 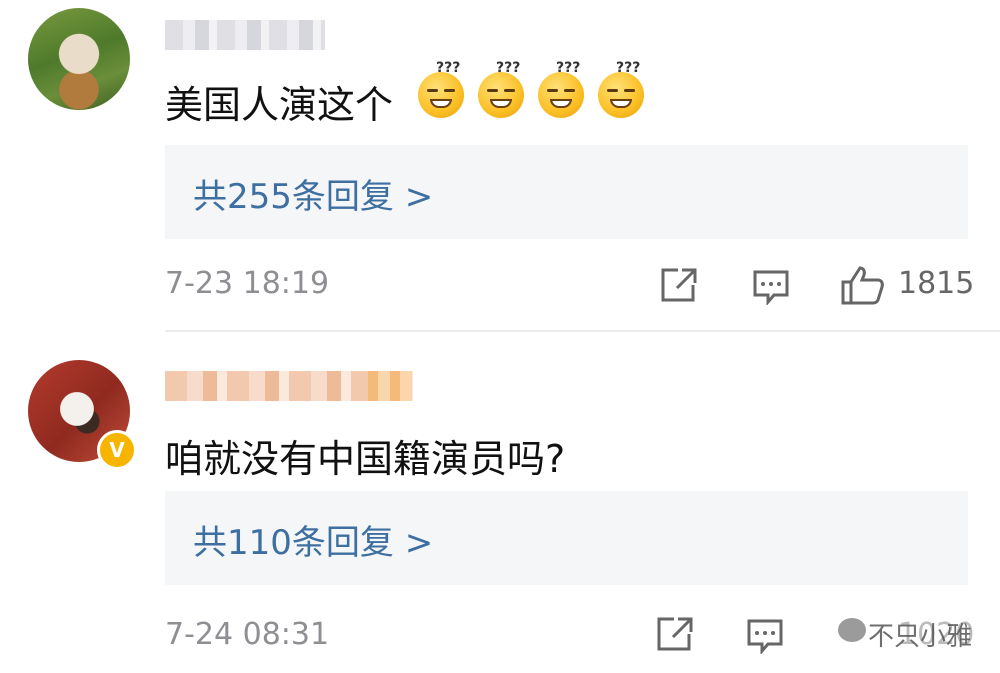 What do you see at coordinates (79, 59) in the screenshot?
I see `avatar` at bounding box center [79, 59].